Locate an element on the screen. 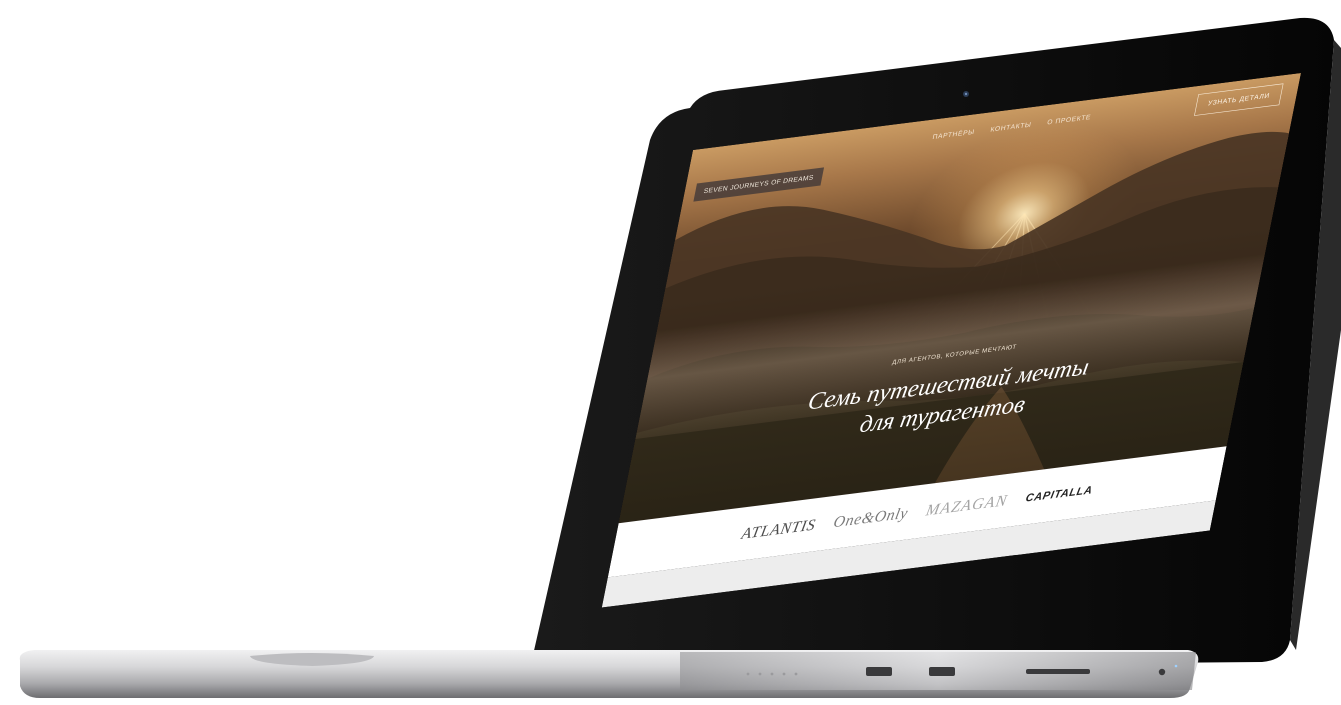  headphone-jack-icon is located at coordinates (1162, 672).